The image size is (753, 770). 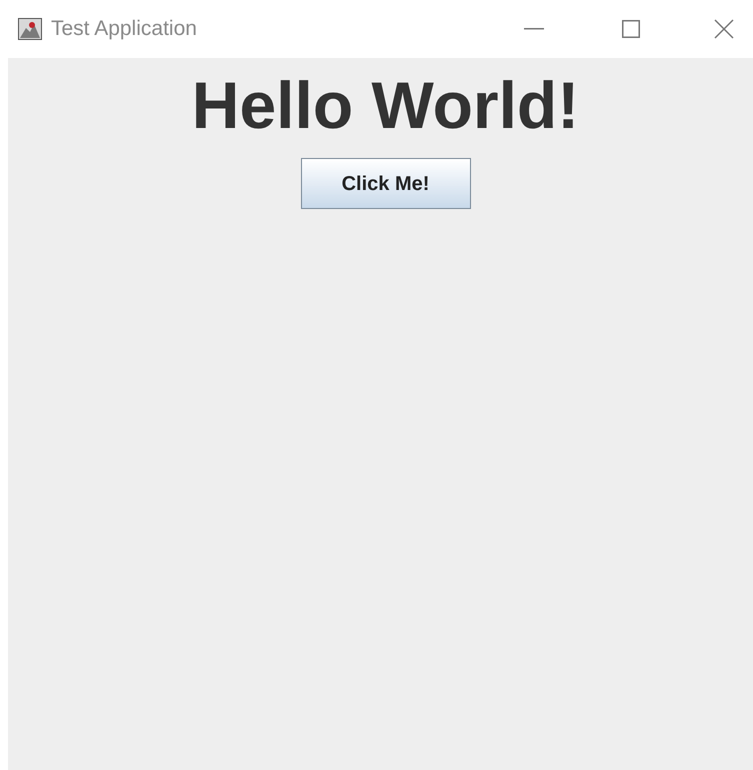 What do you see at coordinates (385, 183) in the screenshot?
I see `click-button: Click Me!` at bounding box center [385, 183].